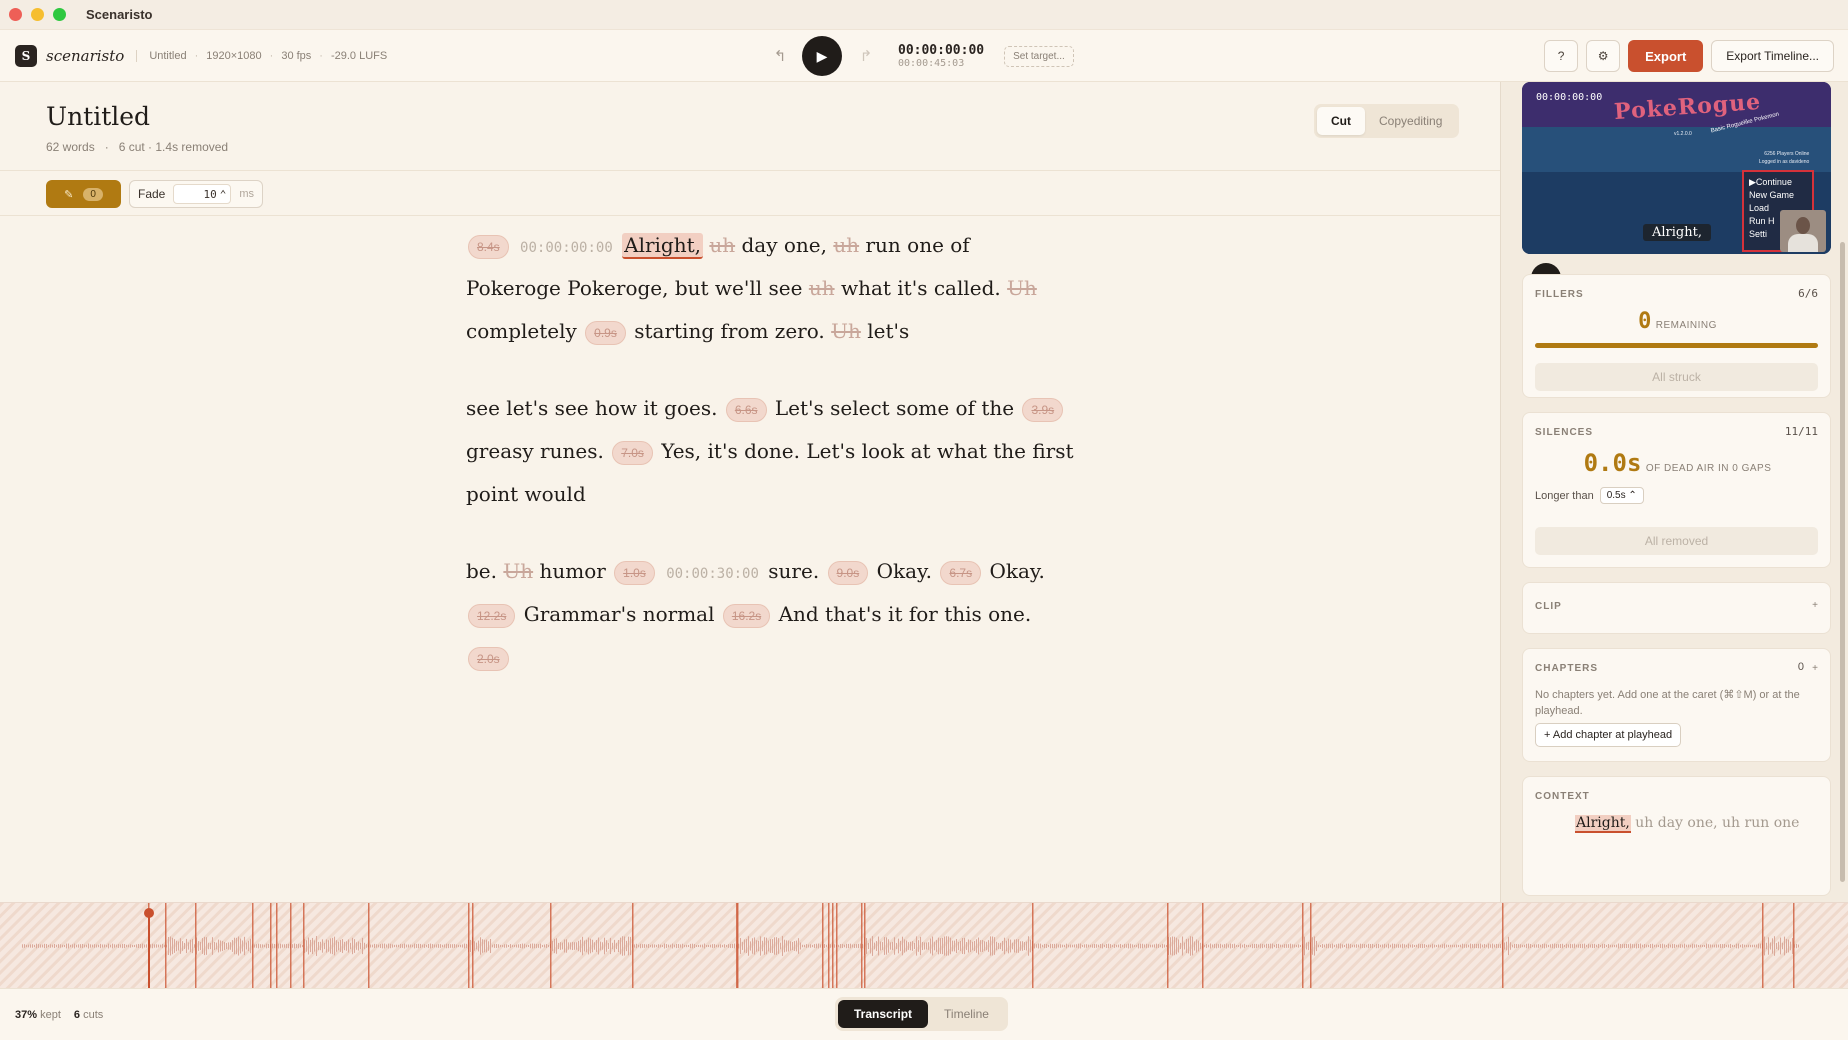  I want to click on transcript-words: Let's select some of the, so click(894, 408).